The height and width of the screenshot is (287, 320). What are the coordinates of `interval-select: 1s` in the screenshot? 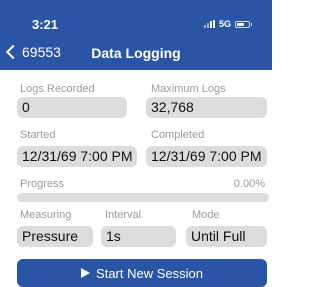 It's located at (138, 236).